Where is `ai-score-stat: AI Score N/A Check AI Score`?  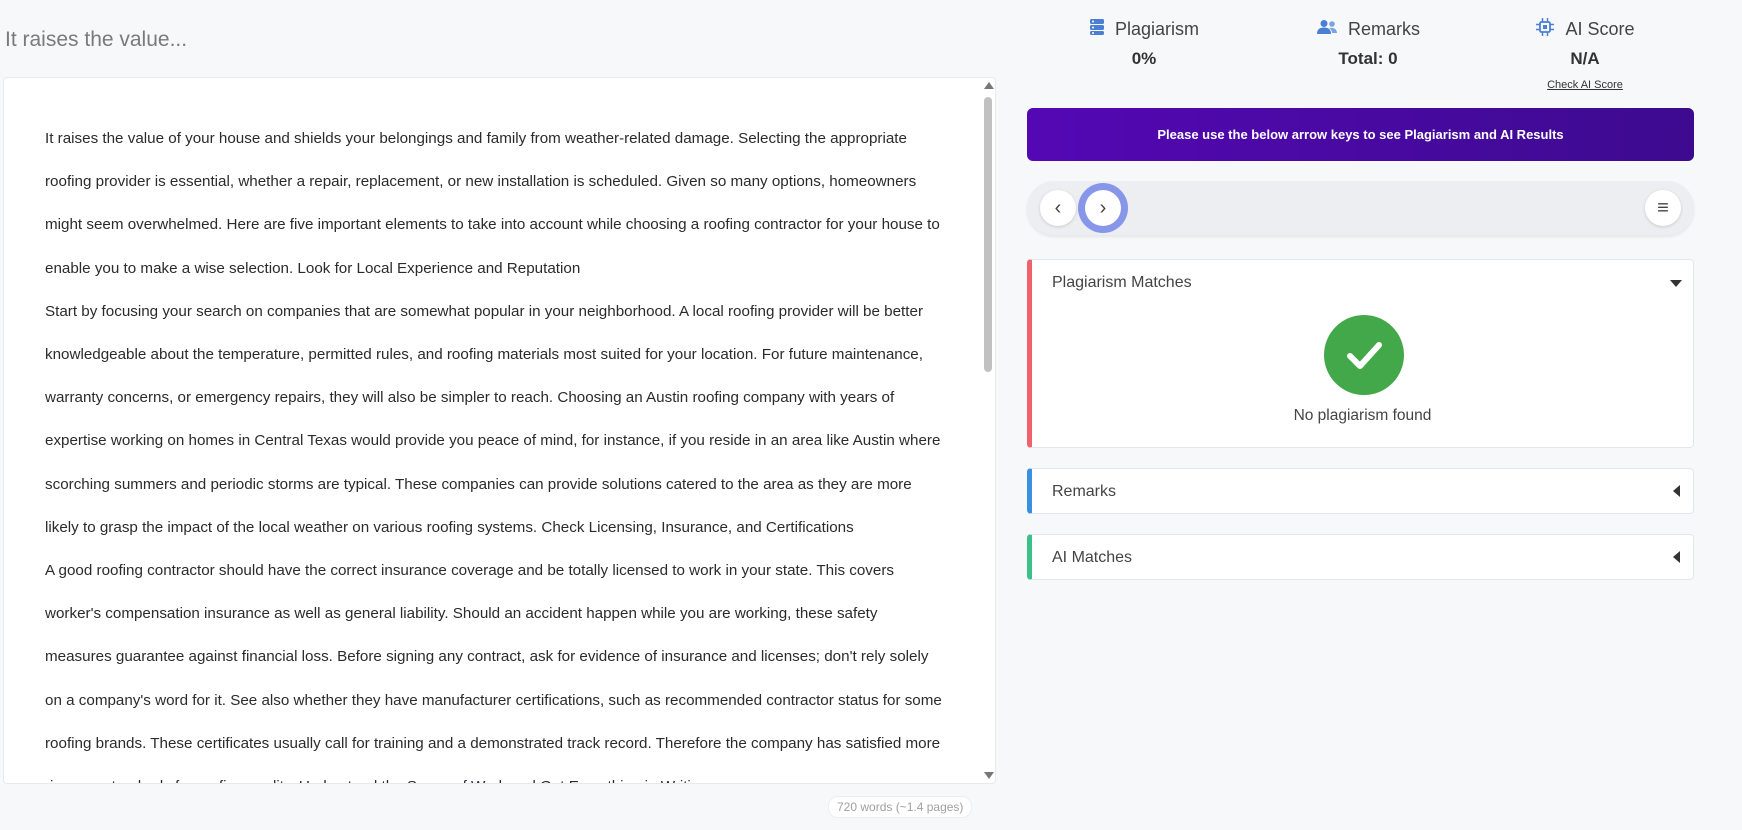
ai-score-stat: AI Score N/A Check AI Score is located at coordinates (1585, 54).